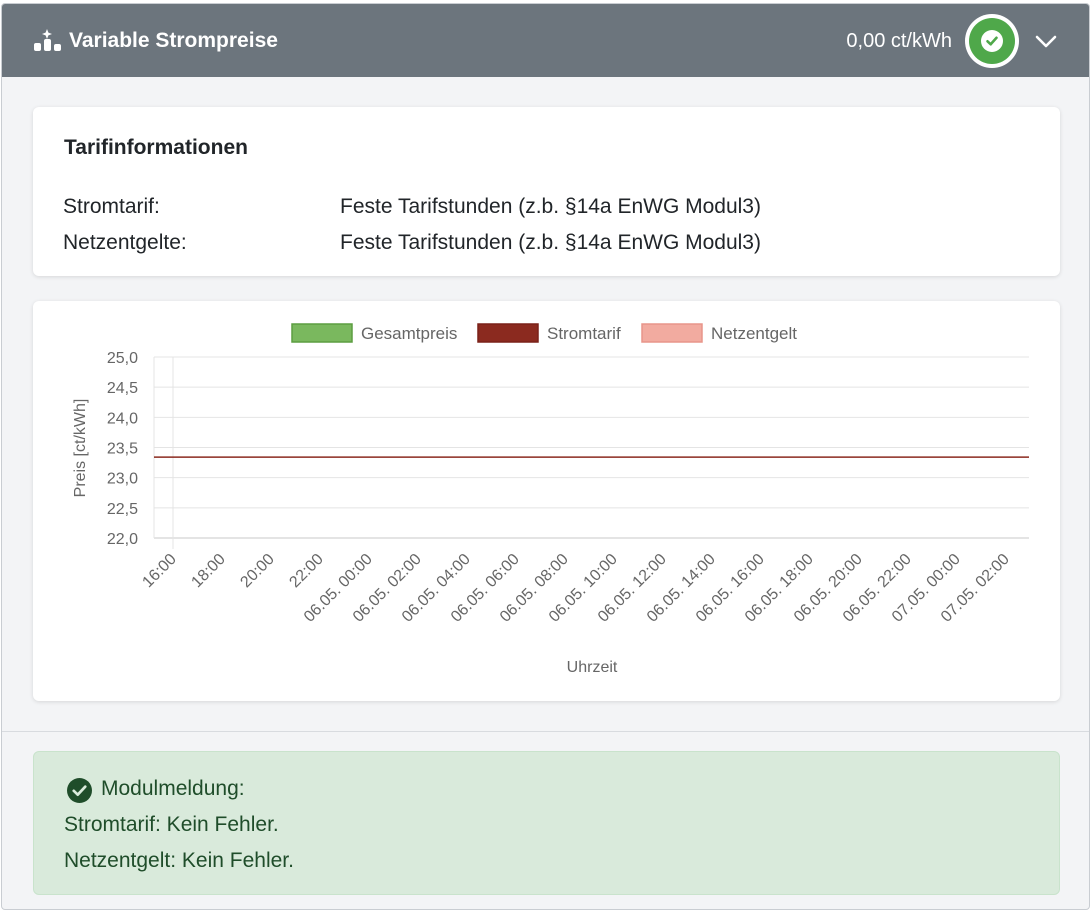 The height and width of the screenshot is (910, 1092). I want to click on card-header: Variable Strompreise 0,00 ct/kWh, so click(545, 40).